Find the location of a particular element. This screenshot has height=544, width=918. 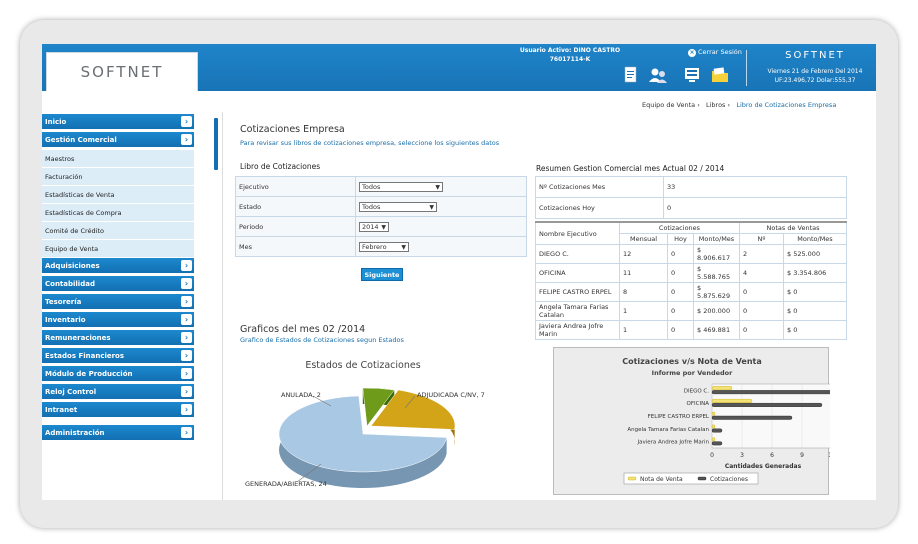

summary-table: Nº Cotizaciones Mes 33 Cotizaciones Hoy 0 is located at coordinates (691, 197).